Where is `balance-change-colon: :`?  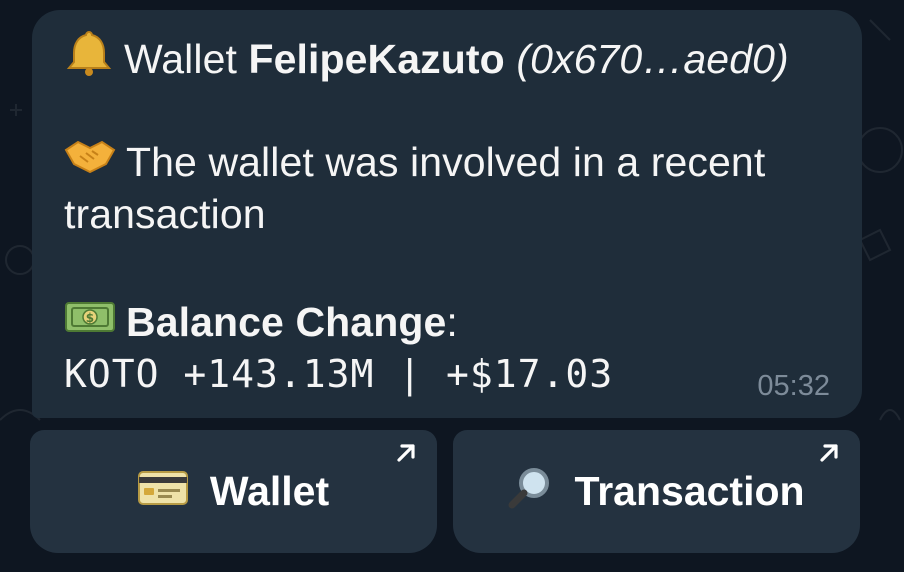
balance-change-colon: : is located at coordinates (452, 322).